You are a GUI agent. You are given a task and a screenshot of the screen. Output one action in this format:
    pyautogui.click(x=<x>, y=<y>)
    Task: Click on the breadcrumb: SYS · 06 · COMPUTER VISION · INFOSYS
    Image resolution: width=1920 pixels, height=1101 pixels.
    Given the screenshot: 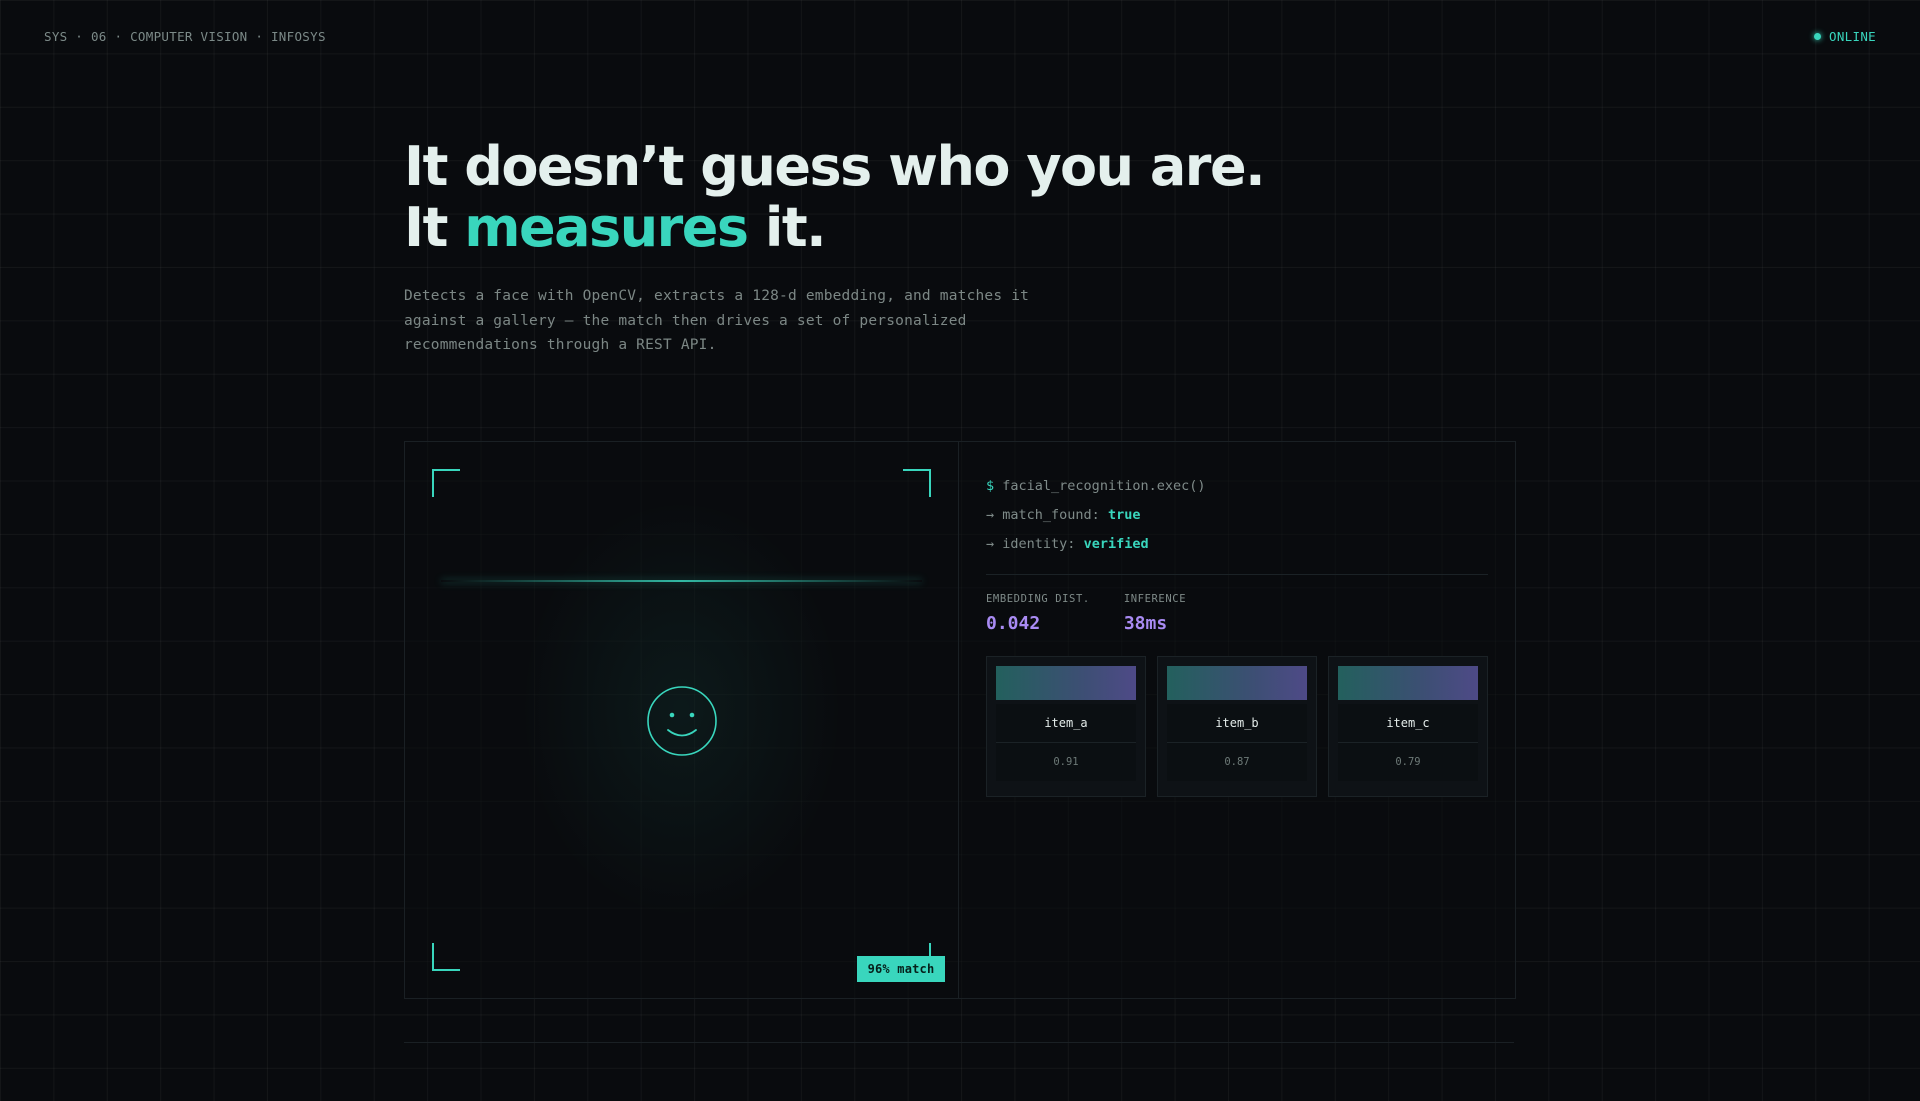 What is the action you would take?
    pyautogui.click(x=185, y=36)
    